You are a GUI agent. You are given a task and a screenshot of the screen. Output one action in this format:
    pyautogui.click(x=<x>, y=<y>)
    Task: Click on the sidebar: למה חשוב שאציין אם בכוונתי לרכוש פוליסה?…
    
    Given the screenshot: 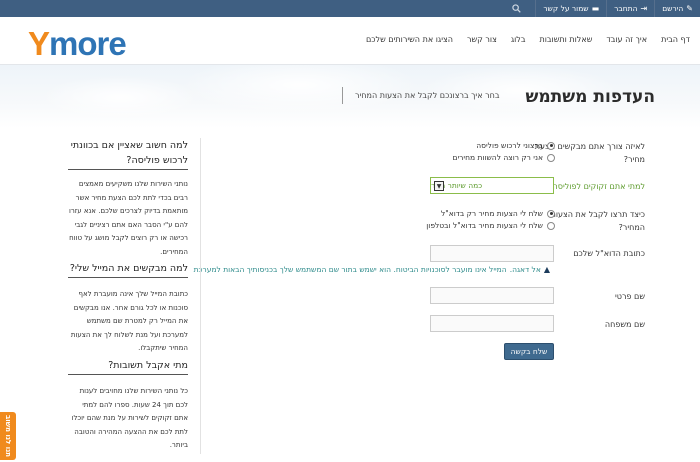 What is the action you would take?
    pyautogui.click(x=128, y=298)
    